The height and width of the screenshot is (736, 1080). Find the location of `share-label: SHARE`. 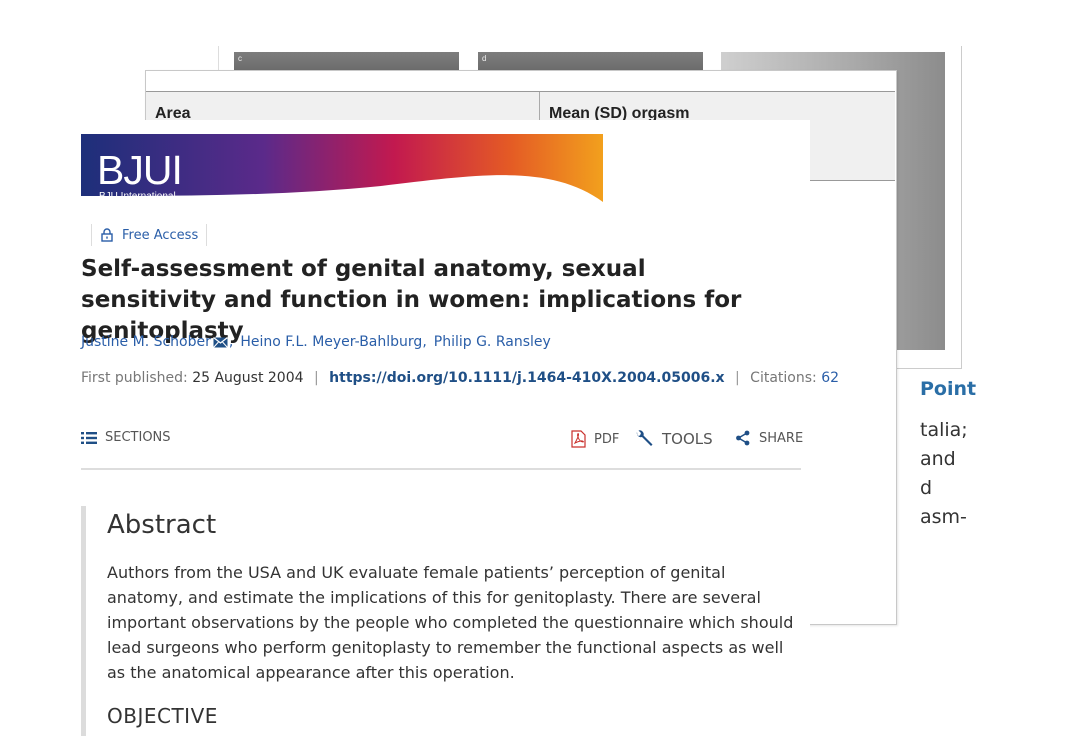

share-label: SHARE is located at coordinates (781, 438).